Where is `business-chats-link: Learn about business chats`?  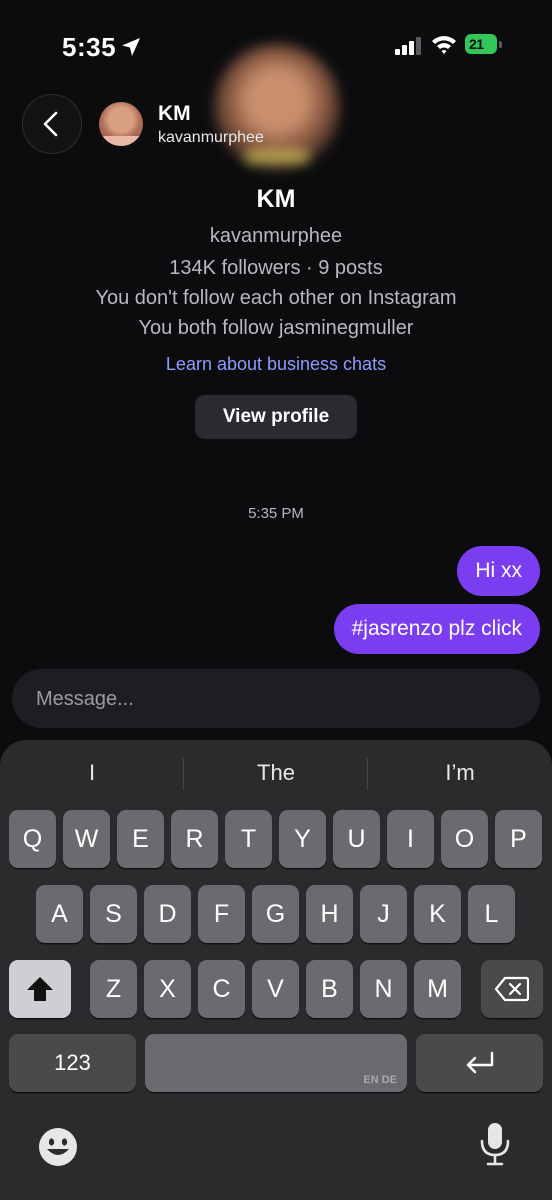 business-chats-link: Learn about business chats is located at coordinates (276, 364).